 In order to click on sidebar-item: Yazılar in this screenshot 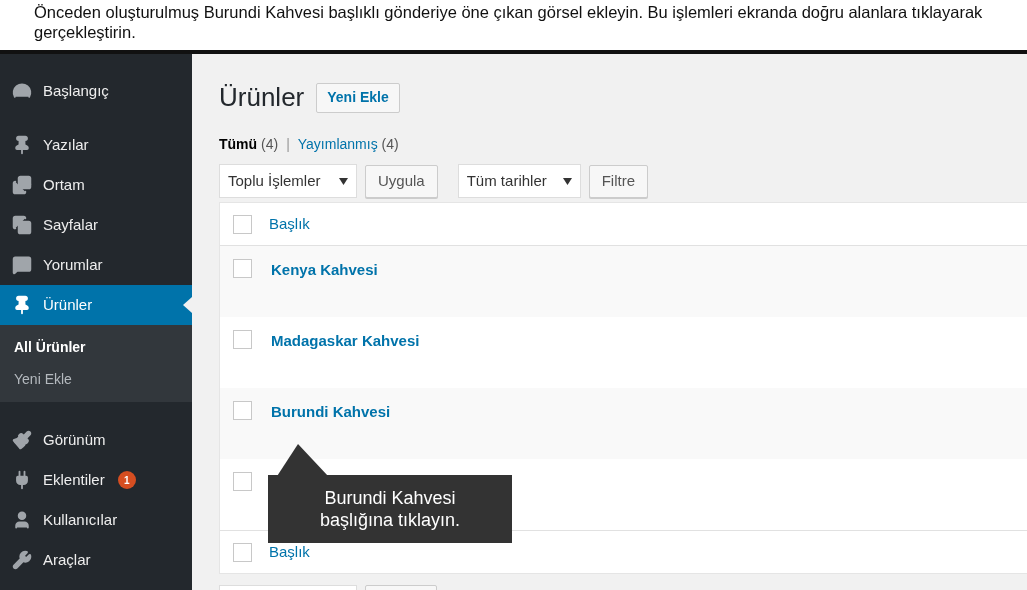, I will do `click(96, 145)`.